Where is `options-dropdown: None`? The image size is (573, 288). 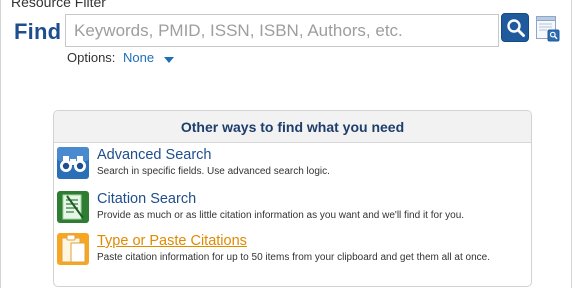 options-dropdown: None is located at coordinates (138, 57).